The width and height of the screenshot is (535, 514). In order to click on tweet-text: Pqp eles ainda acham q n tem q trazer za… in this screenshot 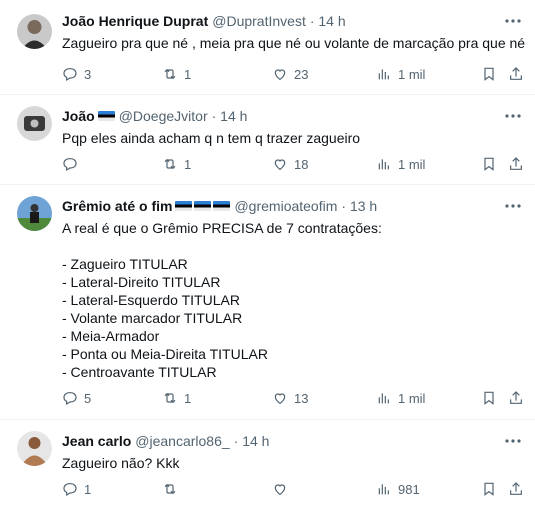, I will do `click(211, 138)`.